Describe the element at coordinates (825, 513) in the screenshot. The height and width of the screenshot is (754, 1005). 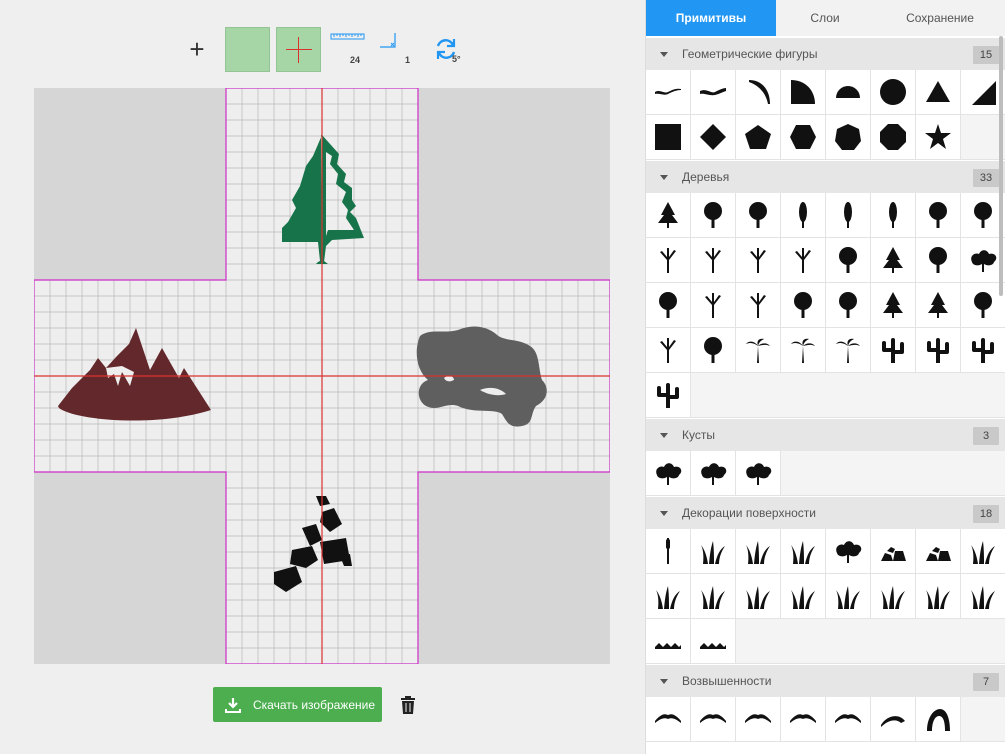
I see `section-header: Декорации поверхности 18` at that location.